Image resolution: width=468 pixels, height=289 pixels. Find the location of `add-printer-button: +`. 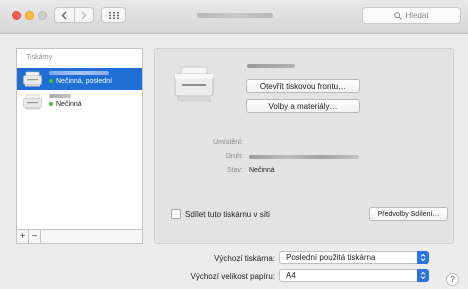

add-printer-button: + is located at coordinates (23, 236).